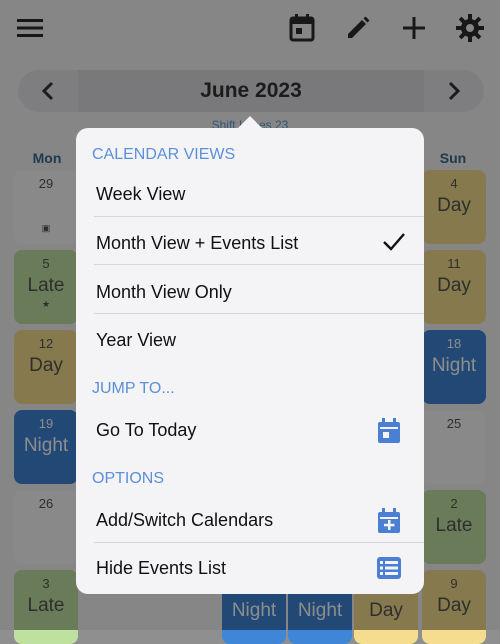  What do you see at coordinates (164, 154) in the screenshot?
I see `section-title-calendar-views: CALENDAR VIEWS` at bounding box center [164, 154].